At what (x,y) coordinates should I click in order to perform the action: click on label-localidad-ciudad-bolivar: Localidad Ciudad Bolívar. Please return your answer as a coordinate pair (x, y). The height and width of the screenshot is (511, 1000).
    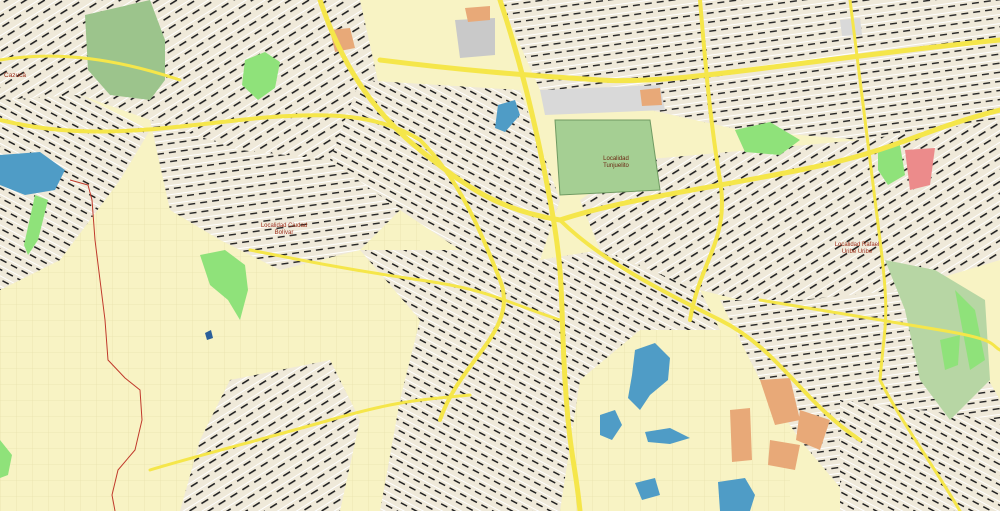
    Looking at the image, I should click on (284, 230).